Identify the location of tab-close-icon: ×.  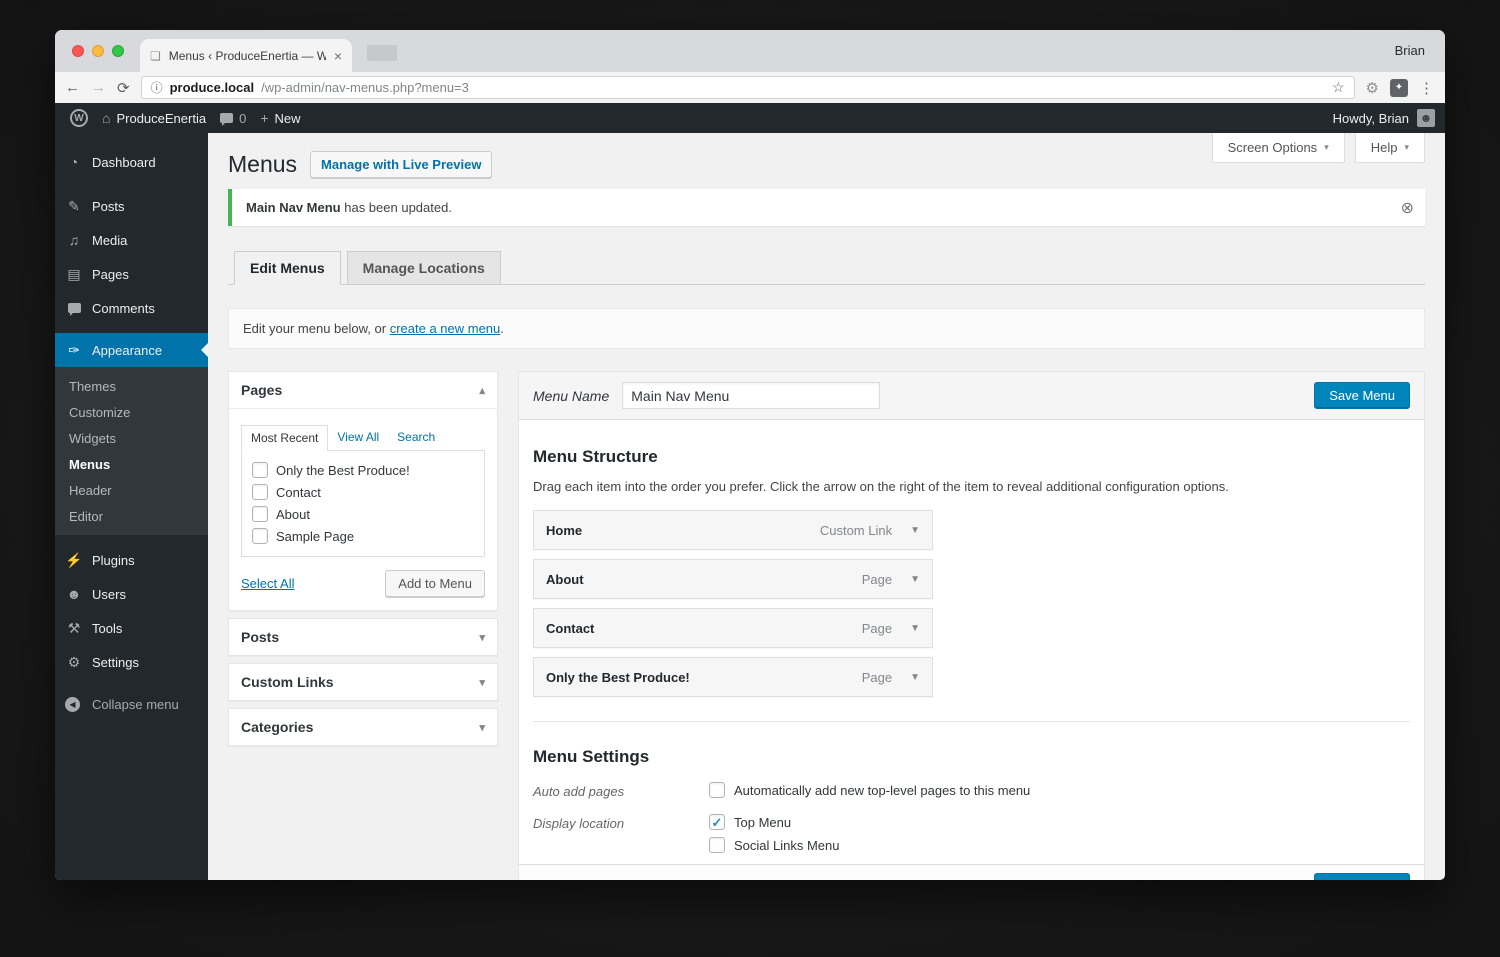
(338, 56).